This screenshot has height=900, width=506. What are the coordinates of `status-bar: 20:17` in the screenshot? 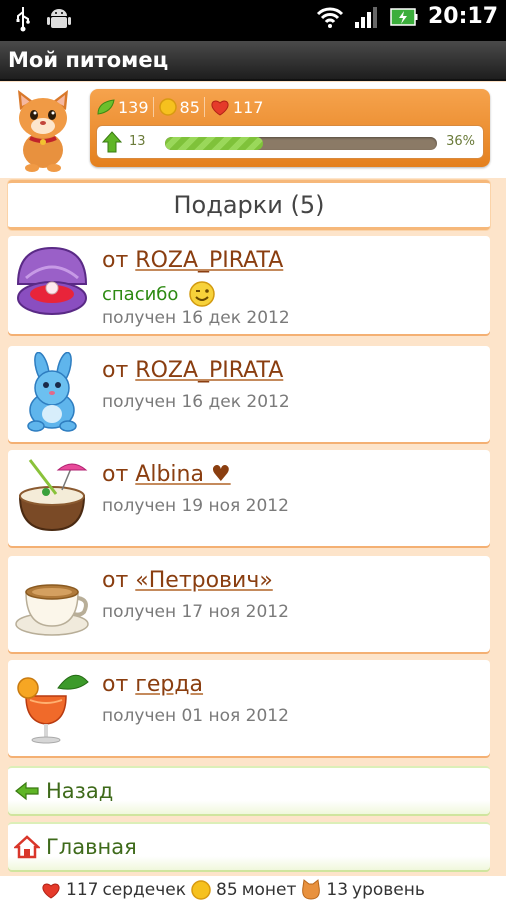 It's located at (253, 20).